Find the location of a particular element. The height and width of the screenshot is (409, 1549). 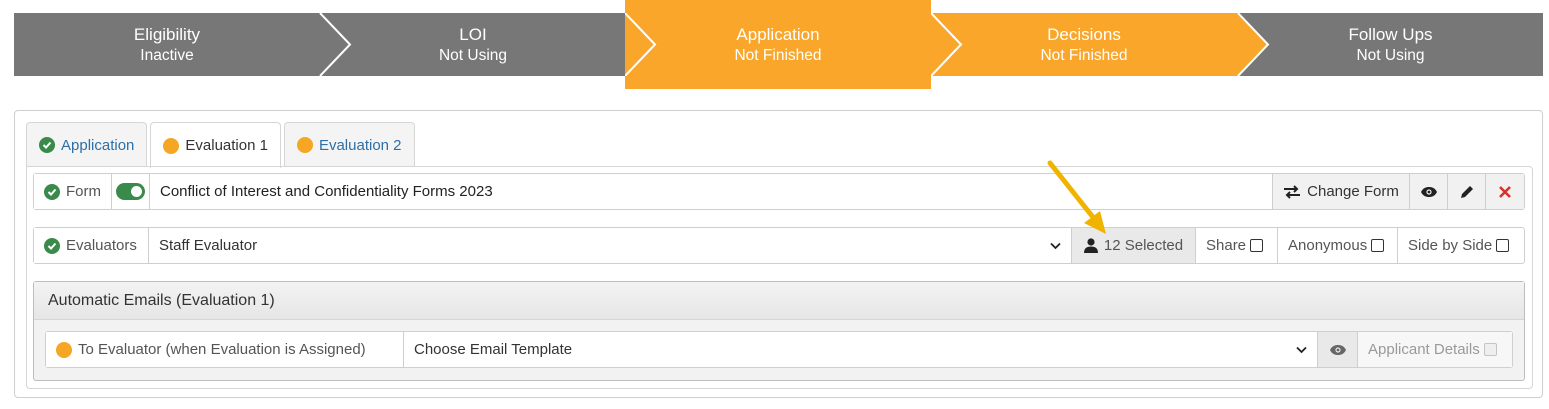

email-template-select: Choose Email Template is located at coordinates (861, 349).